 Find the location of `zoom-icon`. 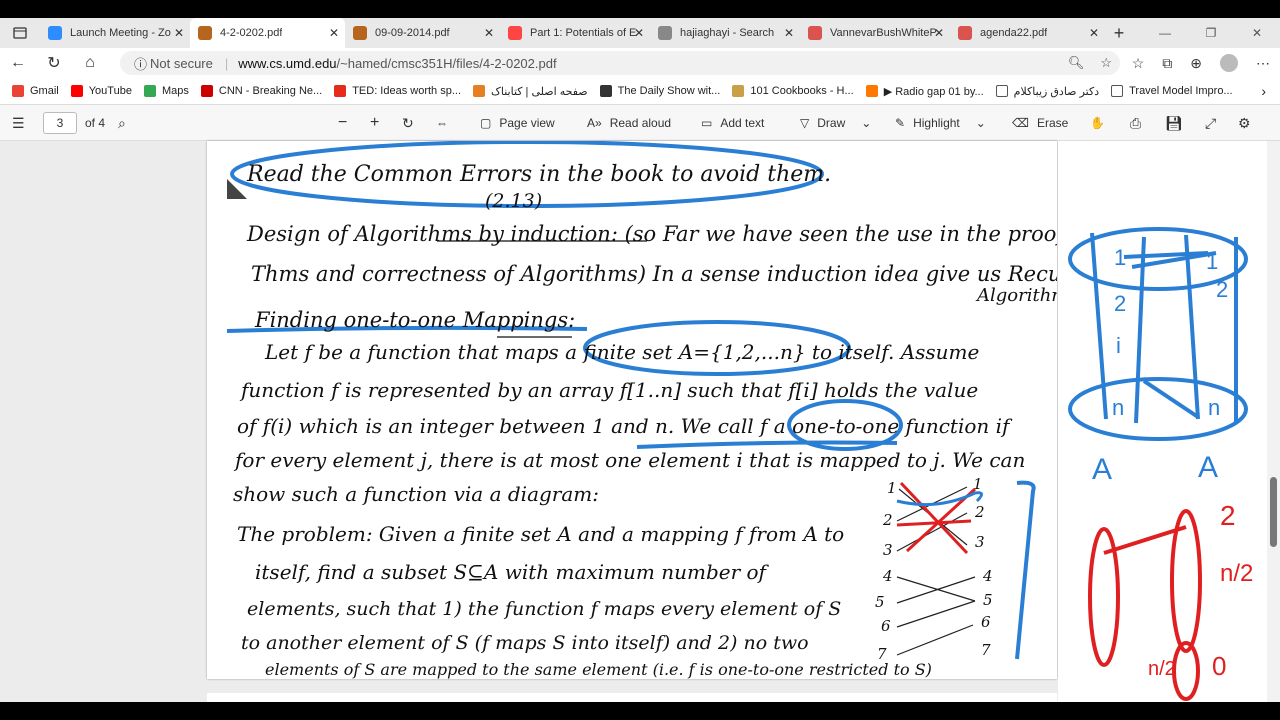

zoom-icon is located at coordinates (55, 33).